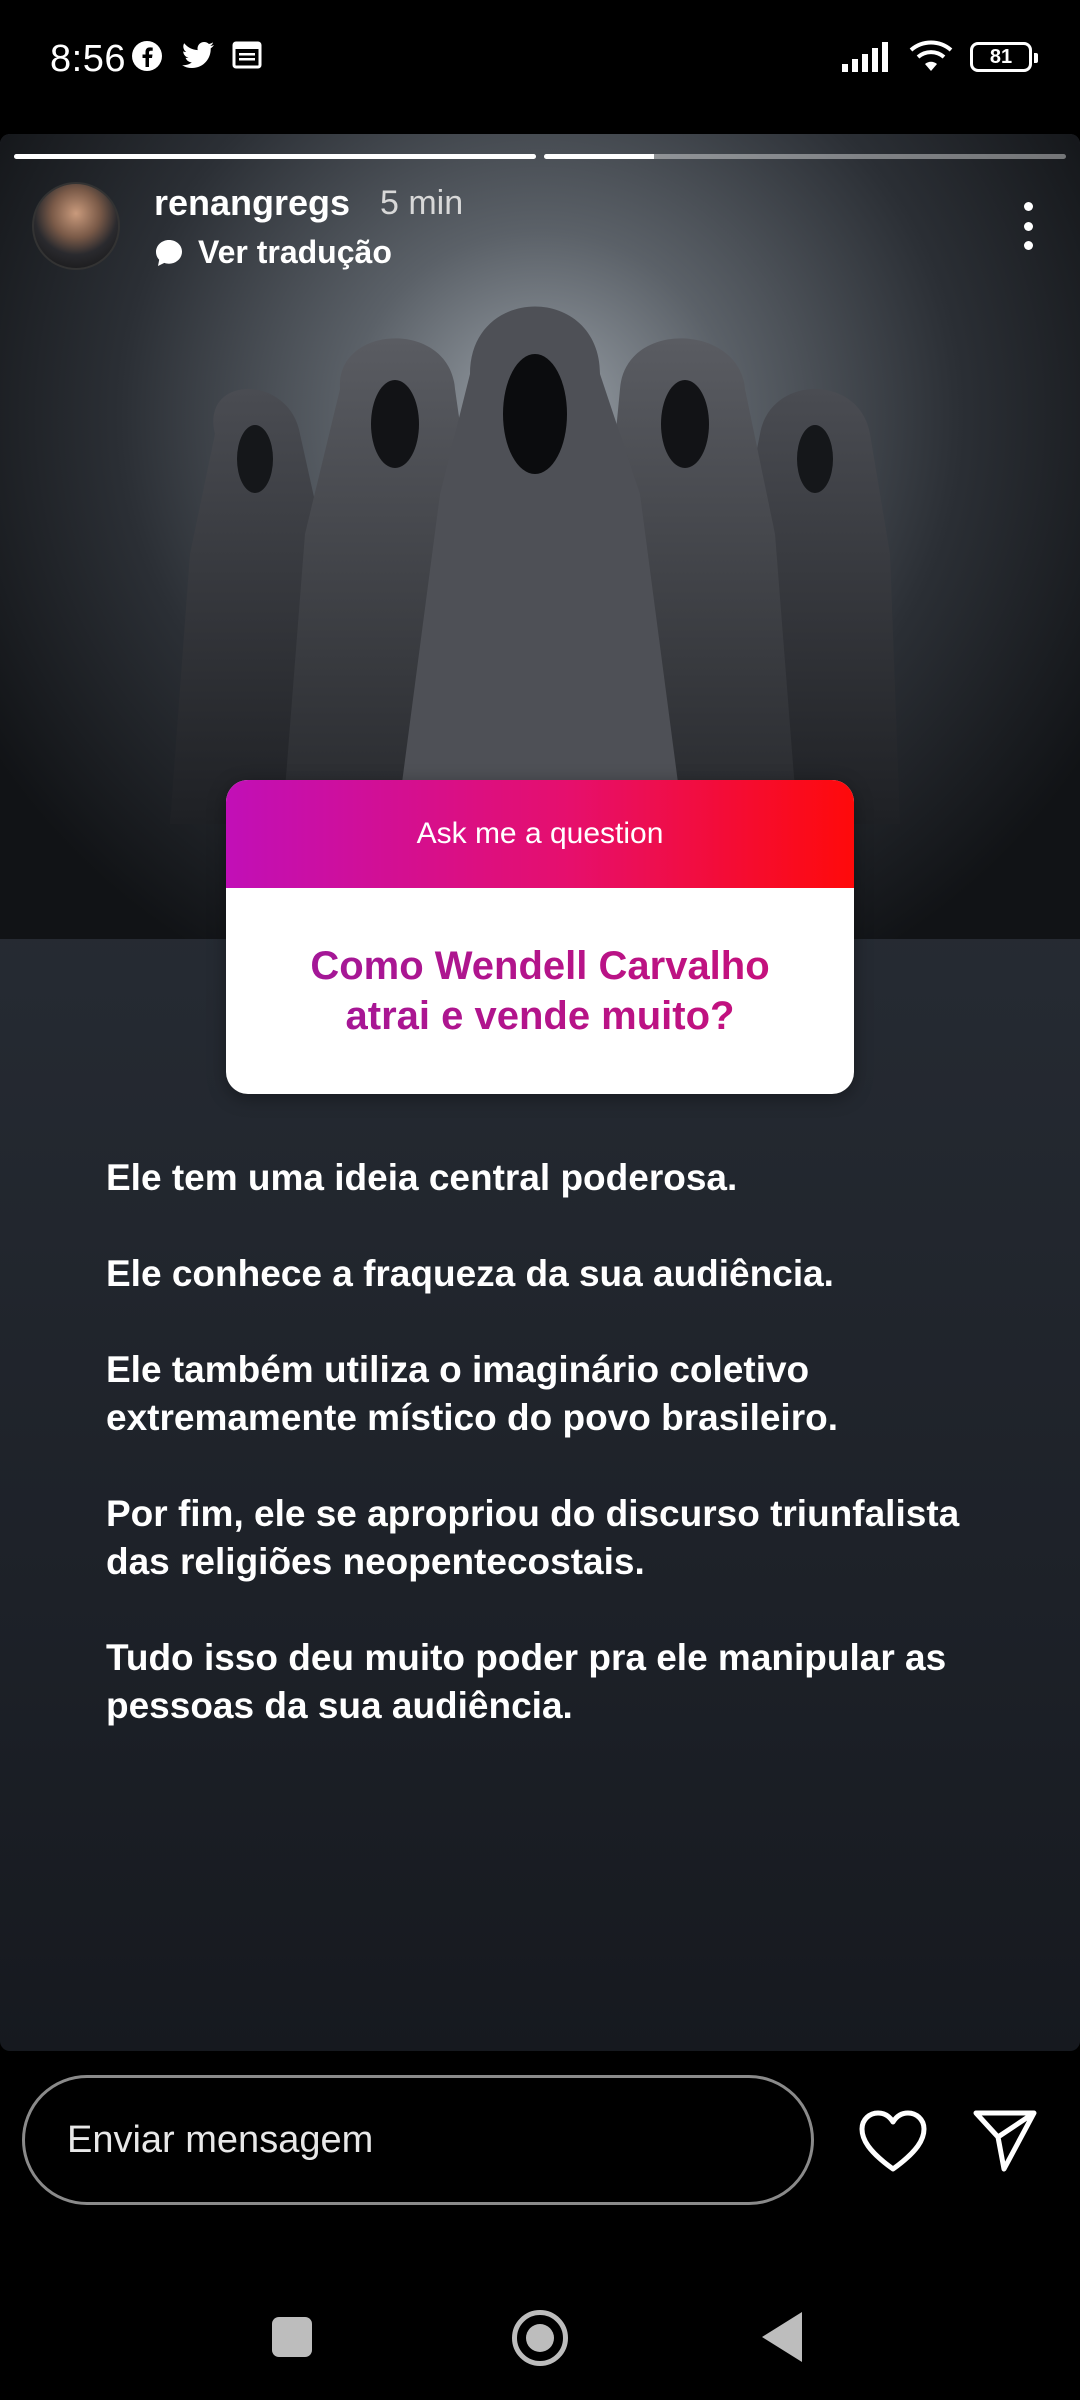  I want to click on heart-icon, so click(893, 2141).